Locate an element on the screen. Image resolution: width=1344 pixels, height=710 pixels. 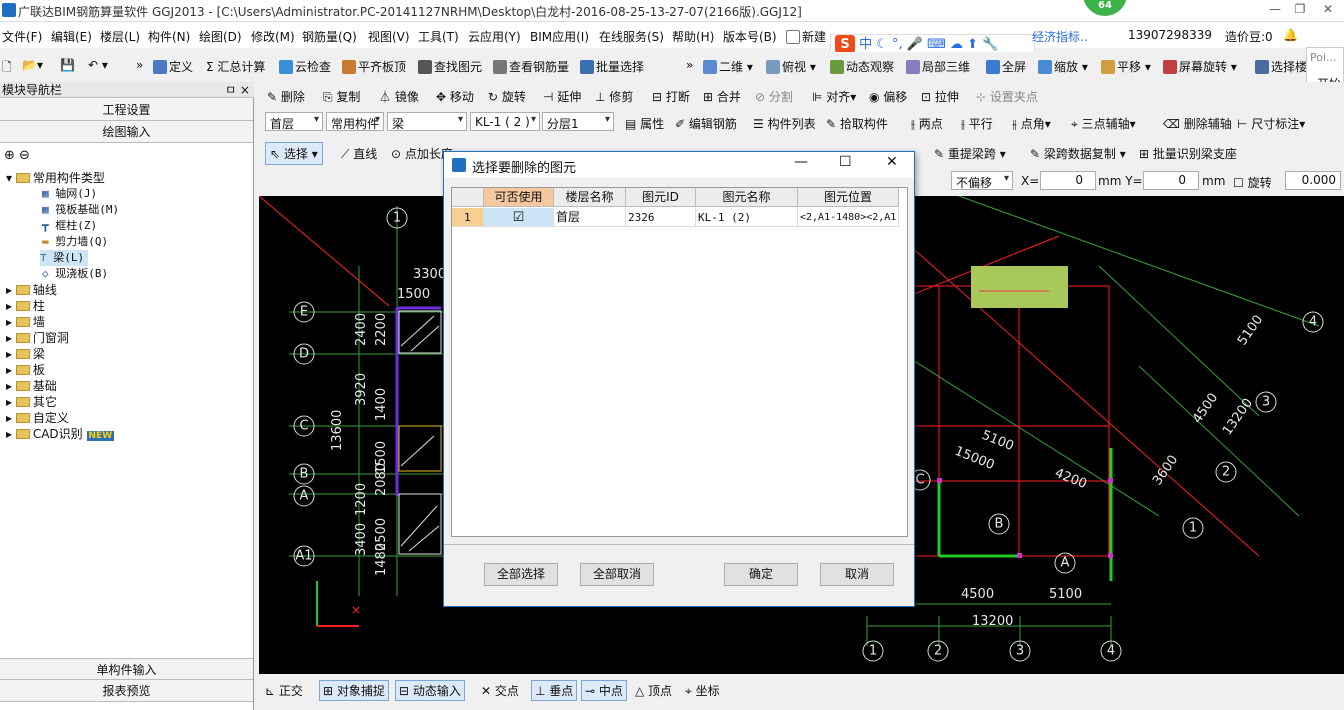
rotate-checkbox: ☐ 旋转 is located at coordinates (1252, 182).